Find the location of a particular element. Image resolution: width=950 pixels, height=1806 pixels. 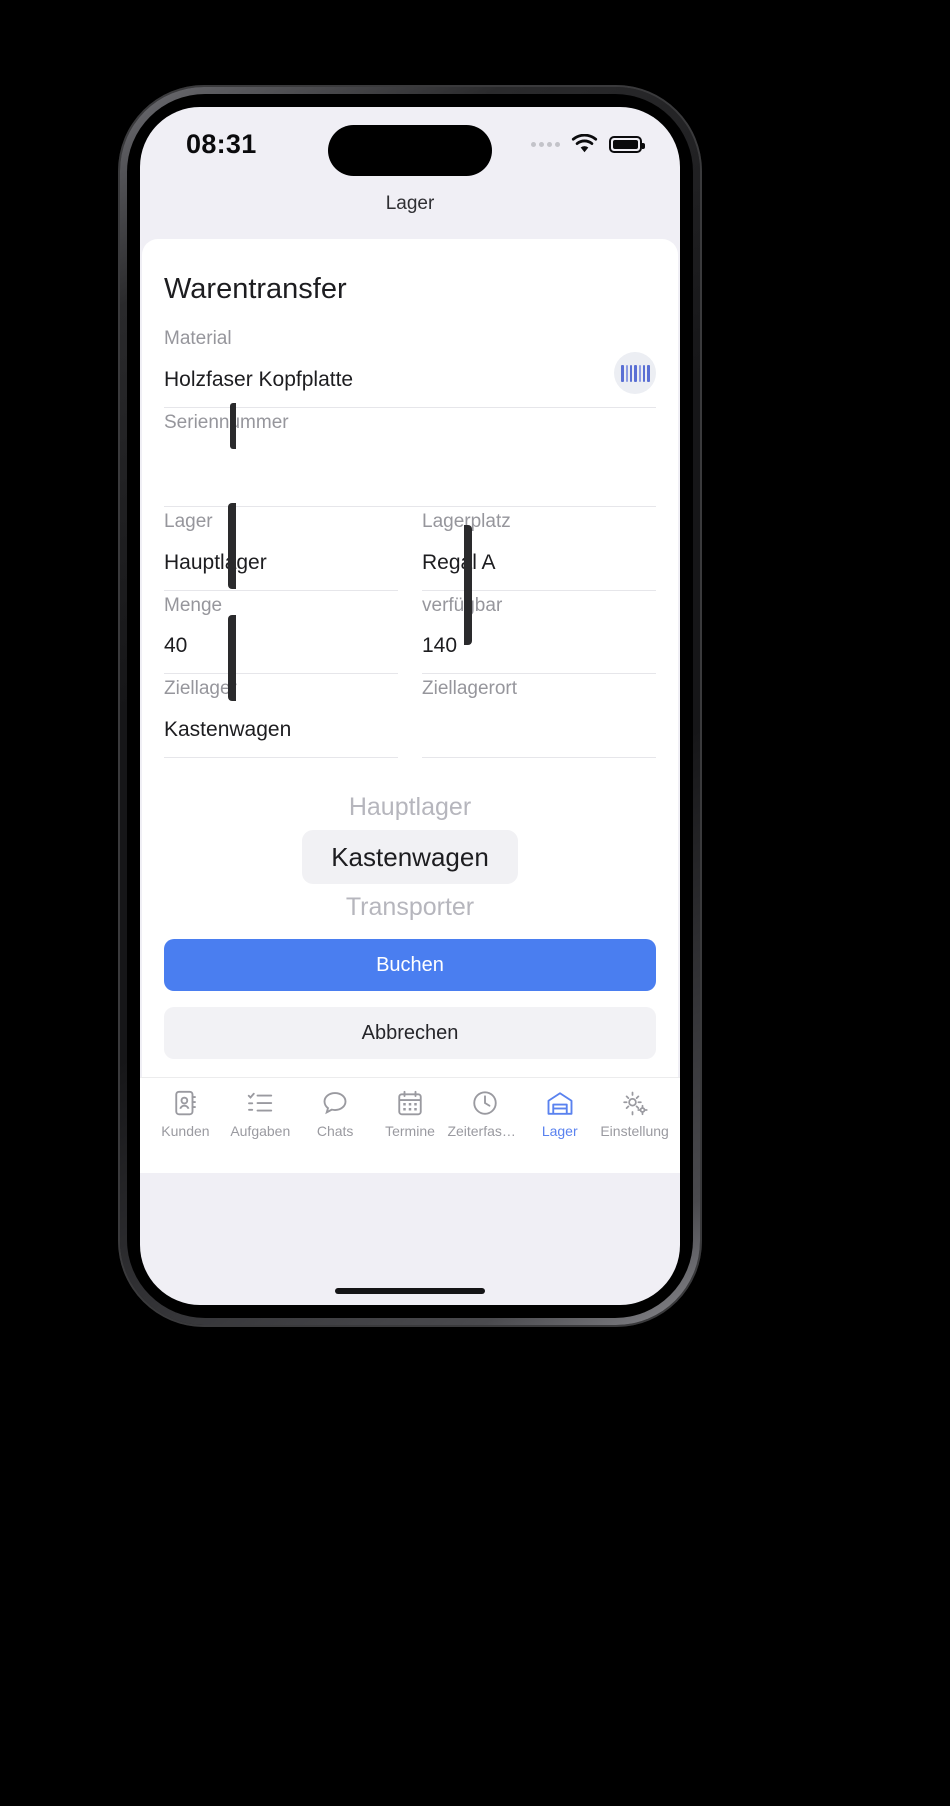

row-menge: Menge 40 verfügbar 140 is located at coordinates (410, 633).